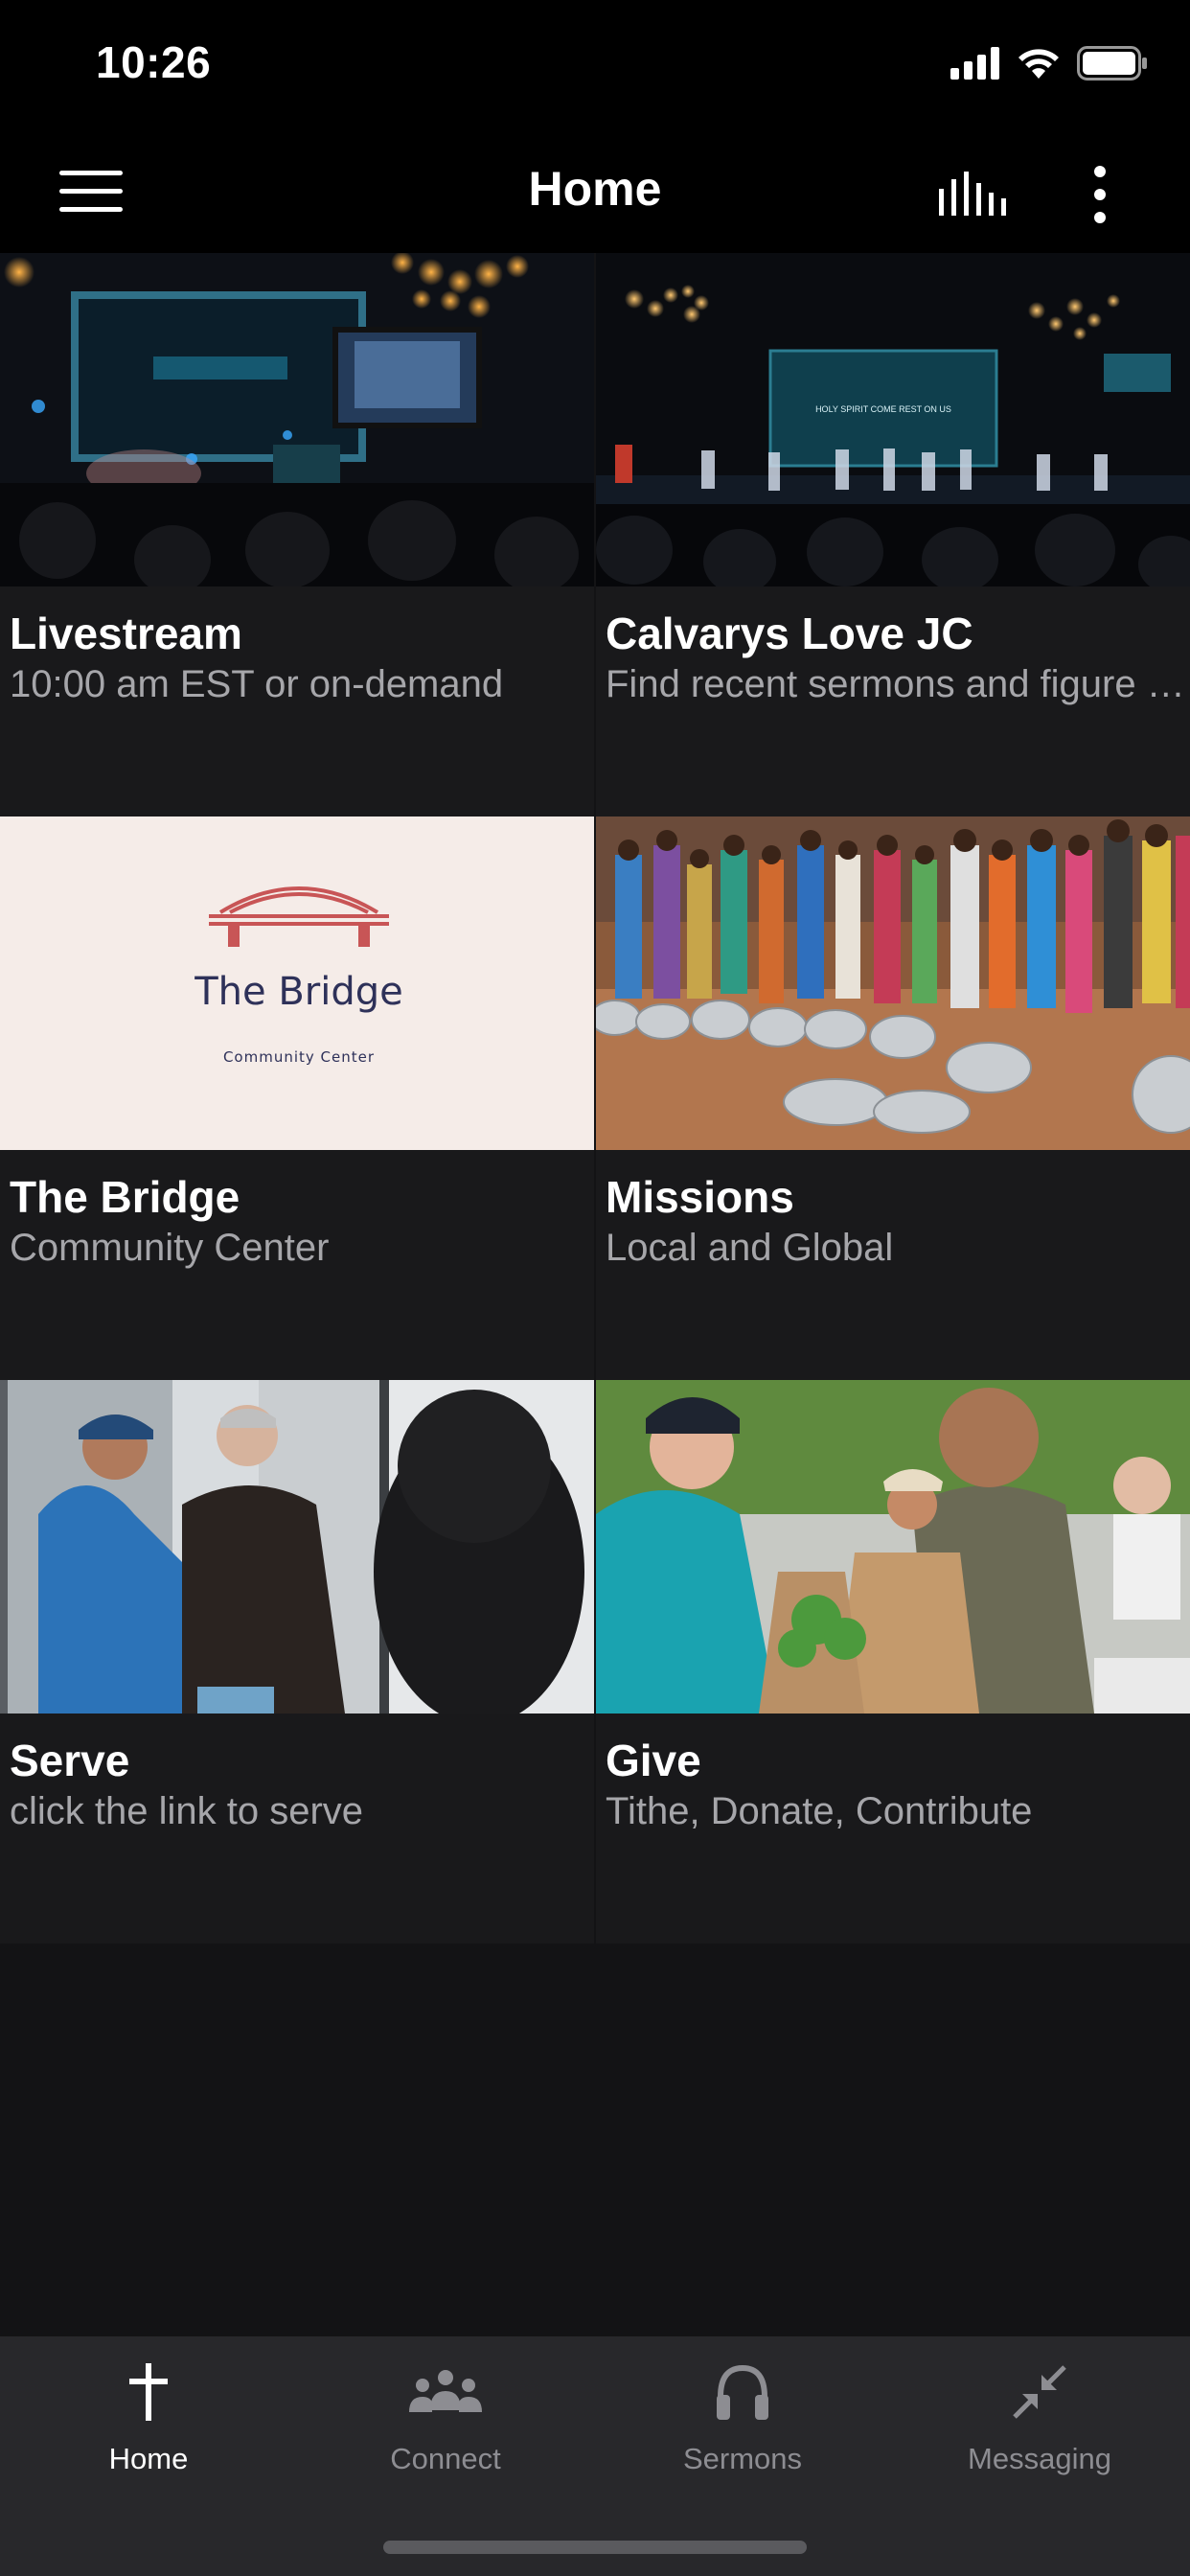 Image resolution: width=1190 pixels, height=2576 pixels. I want to click on tile-subtitle: click the link to serve, so click(187, 1811).